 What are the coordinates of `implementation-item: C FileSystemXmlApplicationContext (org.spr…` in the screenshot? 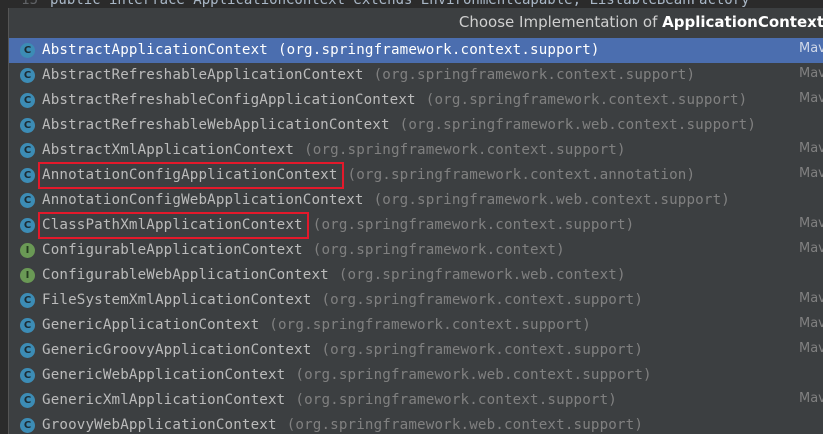 It's located at (416, 300).